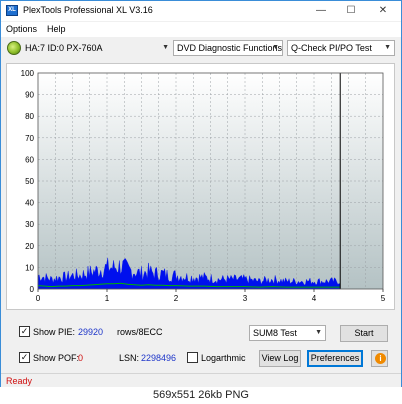 The image size is (402, 404). Describe the element at coordinates (54, 332) in the screenshot. I see `show-pie-label: Show PIE:` at that location.